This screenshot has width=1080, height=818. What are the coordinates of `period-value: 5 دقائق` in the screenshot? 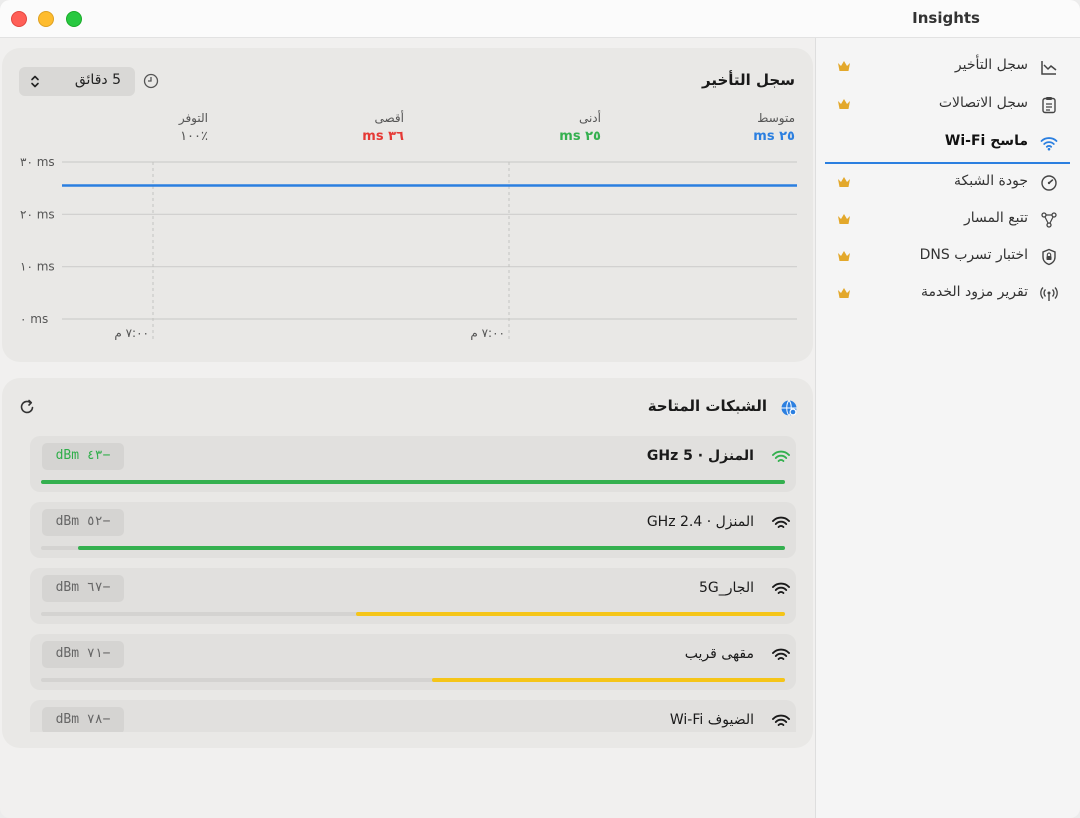 It's located at (97, 80).